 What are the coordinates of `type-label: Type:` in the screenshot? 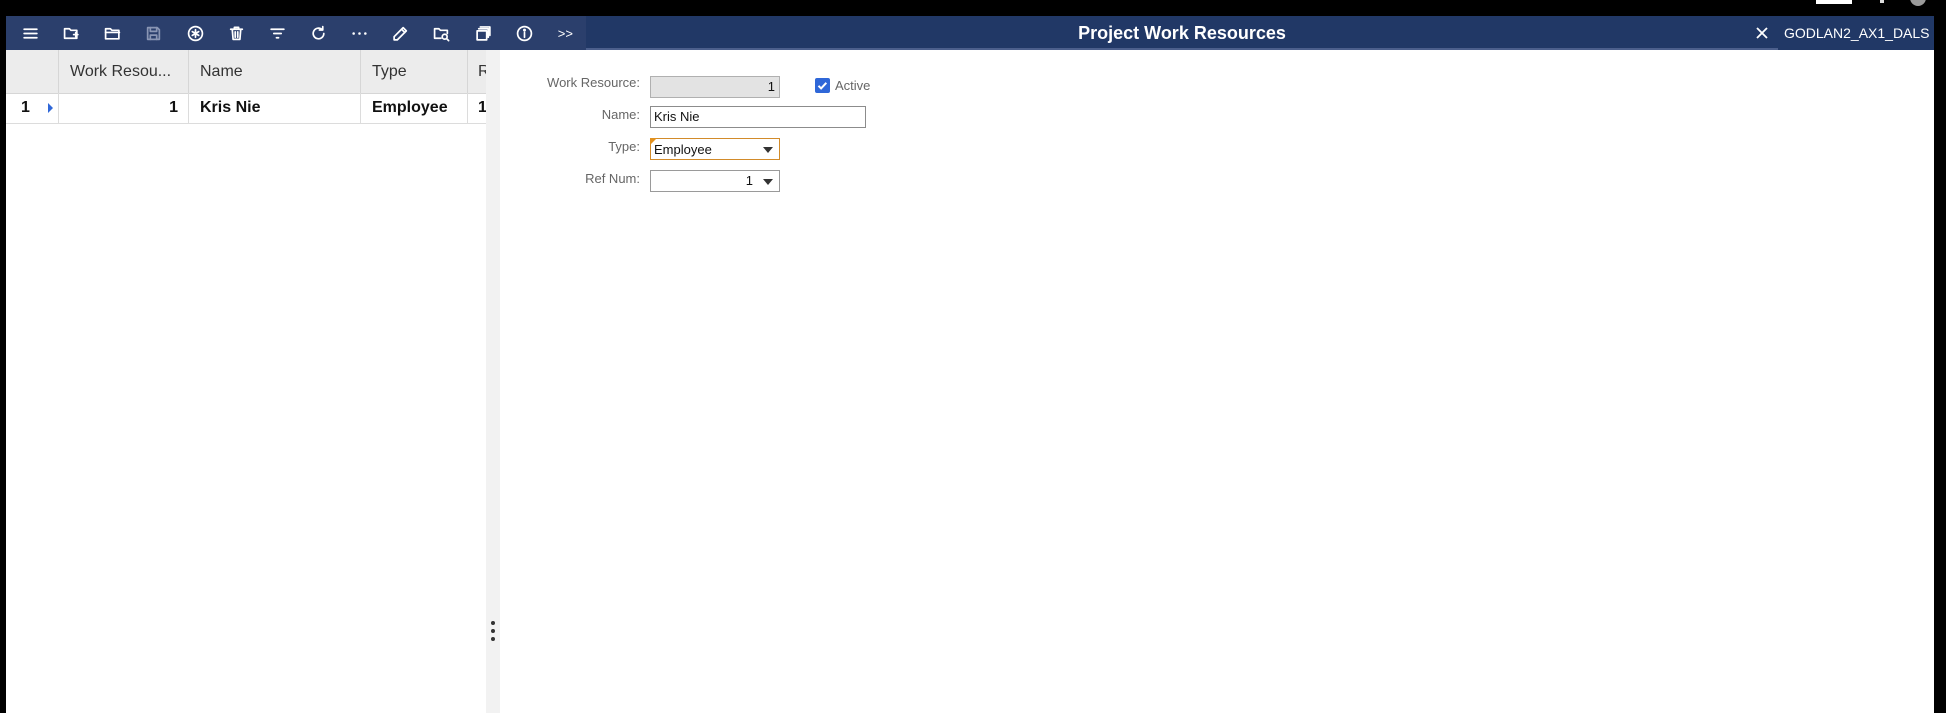 It's located at (624, 146).